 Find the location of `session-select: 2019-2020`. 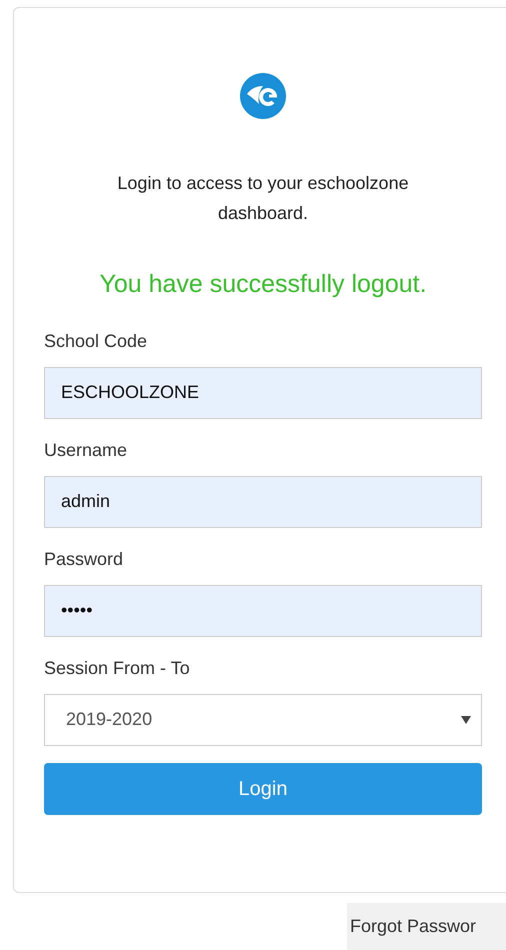

session-select: 2019-2020 is located at coordinates (263, 720).